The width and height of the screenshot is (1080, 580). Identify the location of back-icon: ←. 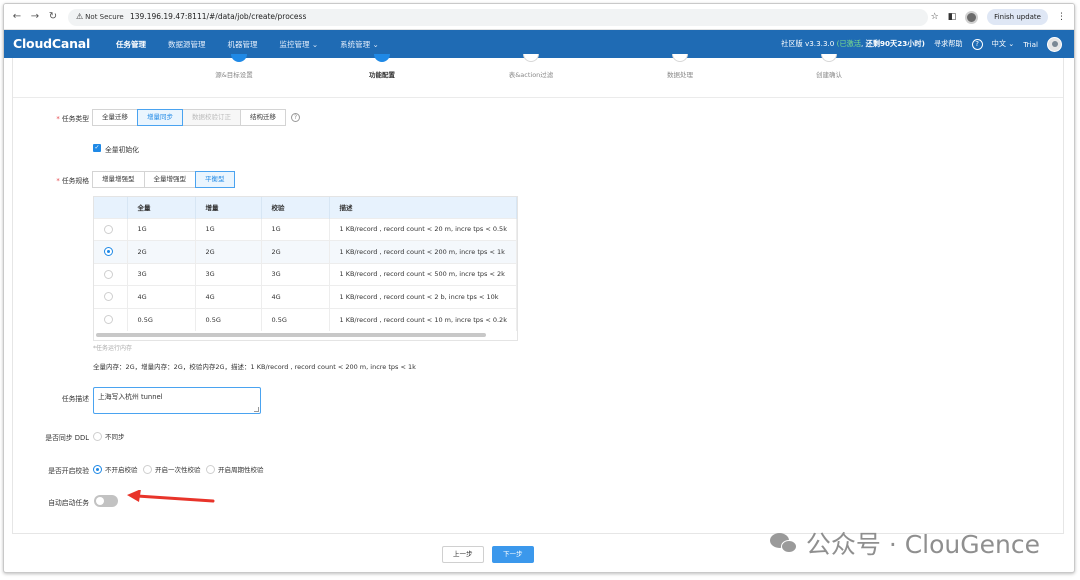
(17, 17).